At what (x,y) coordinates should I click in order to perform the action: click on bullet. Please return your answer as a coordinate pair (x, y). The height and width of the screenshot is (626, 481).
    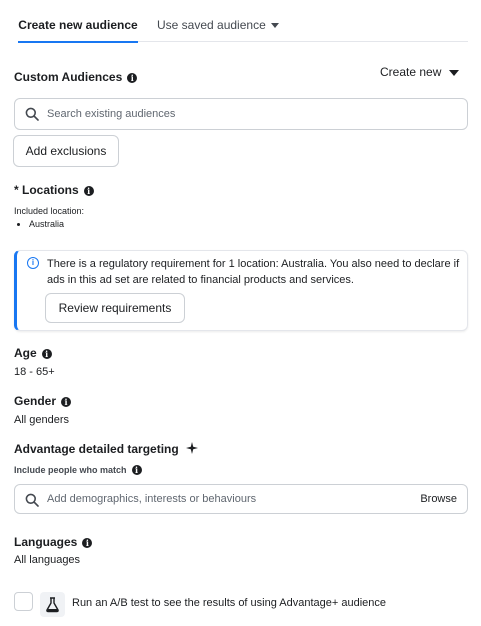
    Looking at the image, I should click on (18, 225).